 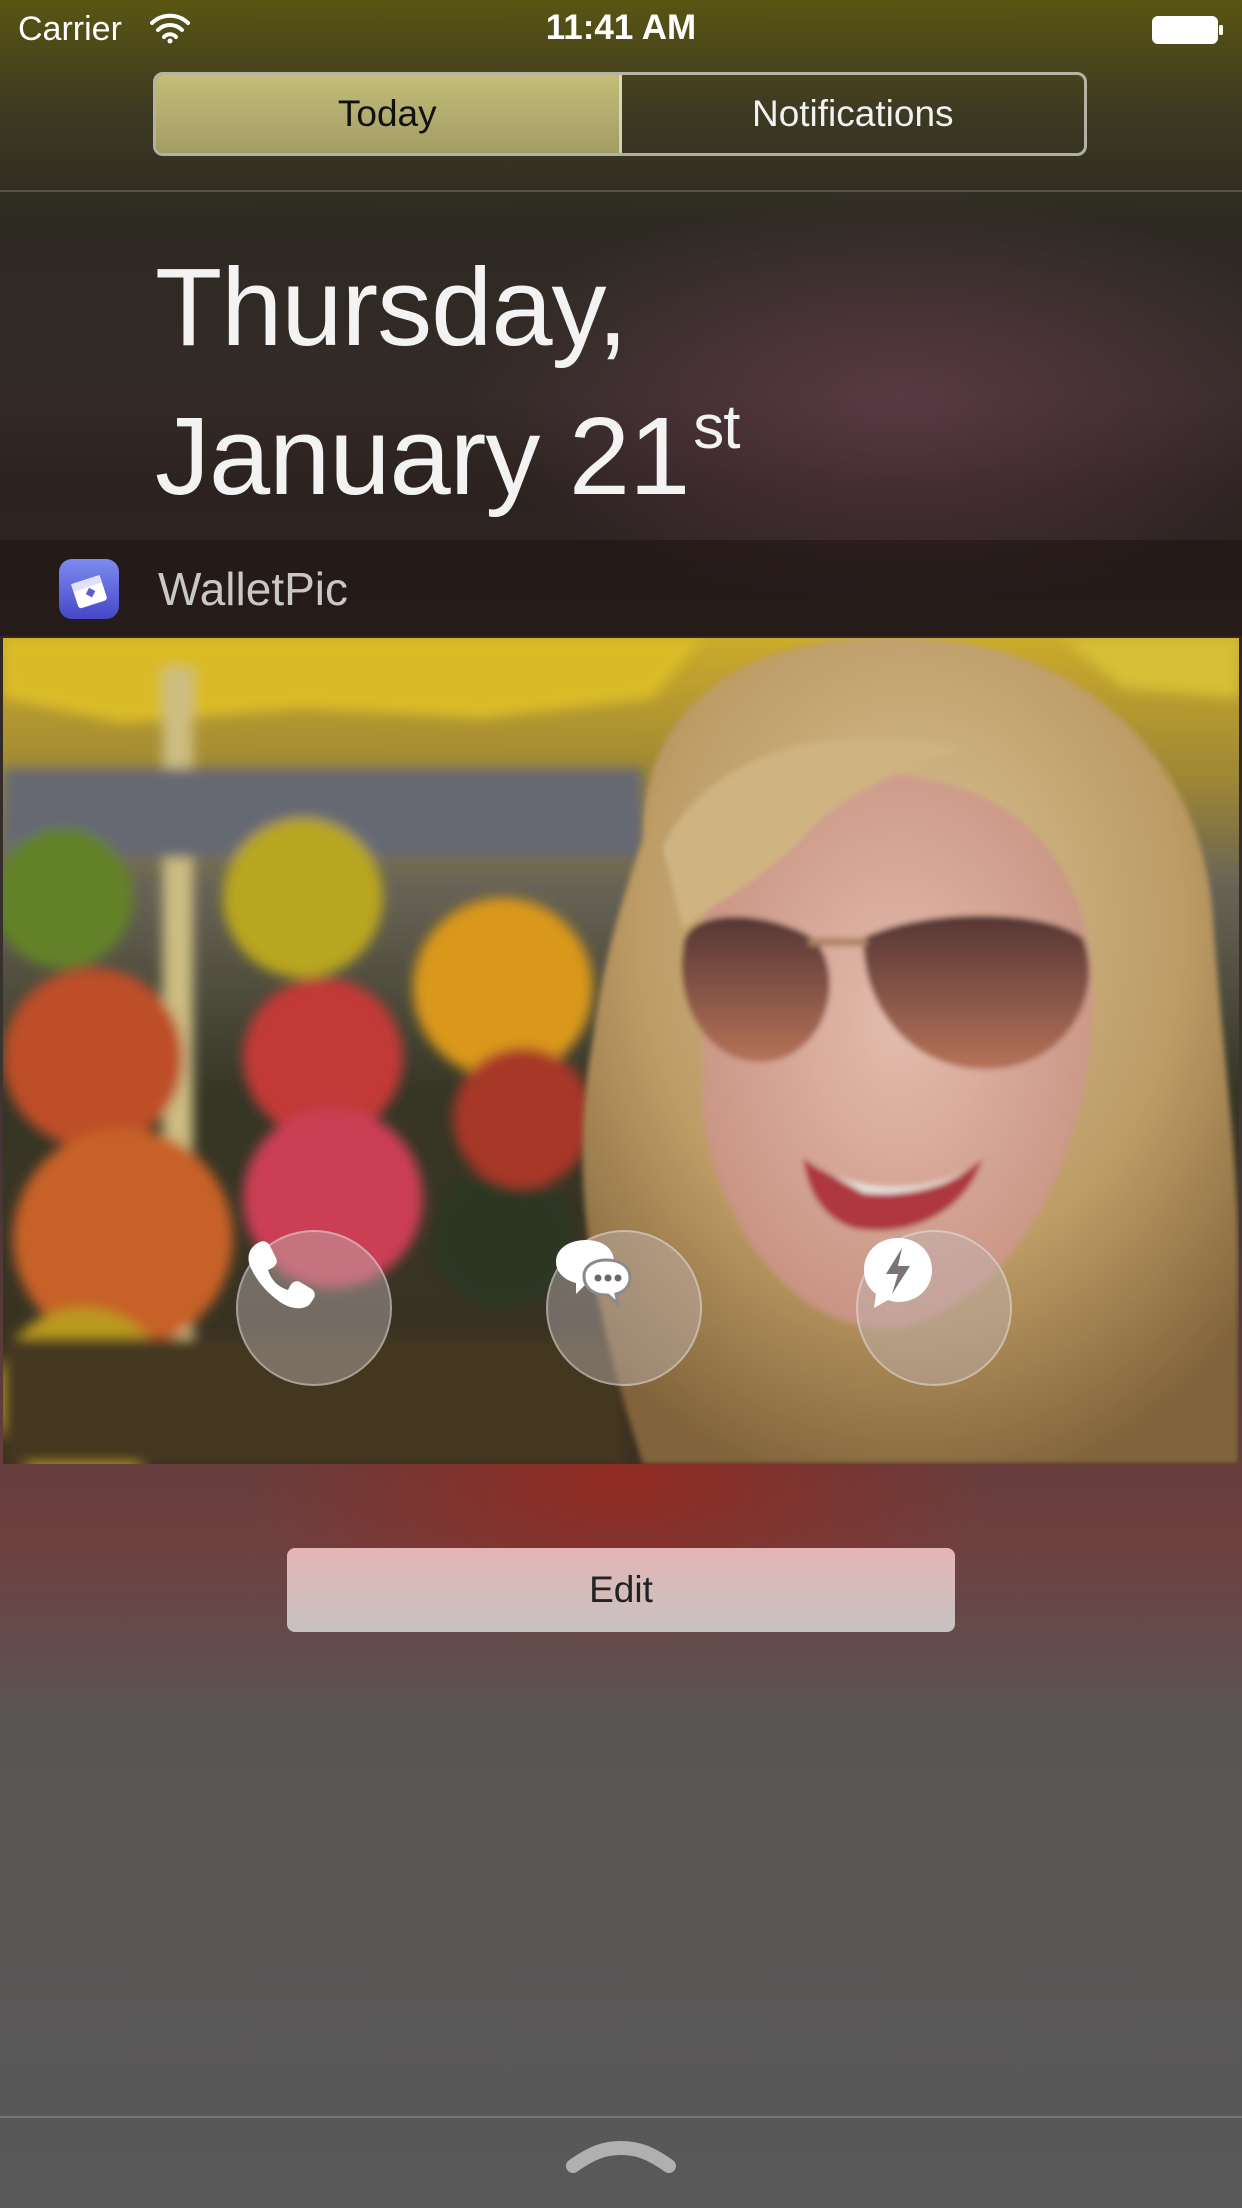 I want to click on widget-app-name: WalletPic, so click(x=253, y=589).